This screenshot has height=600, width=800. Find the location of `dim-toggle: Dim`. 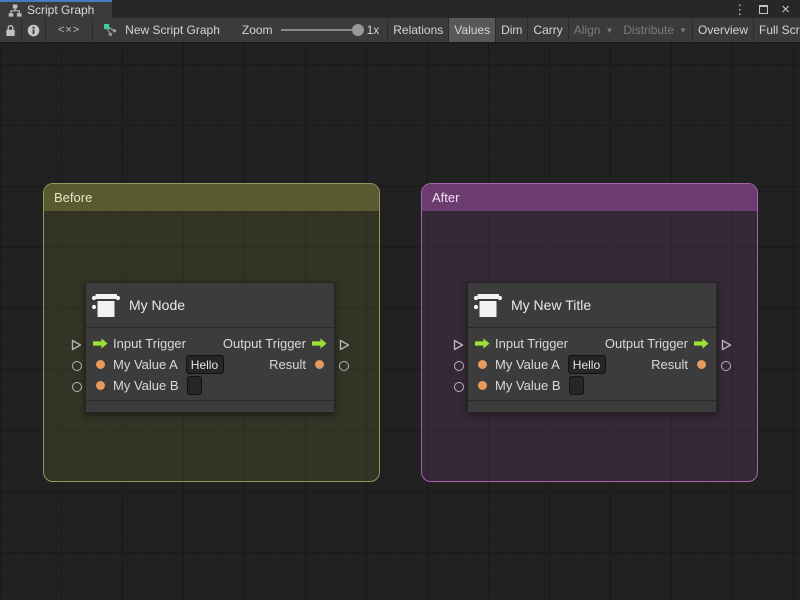

dim-toggle: Dim is located at coordinates (511, 30).